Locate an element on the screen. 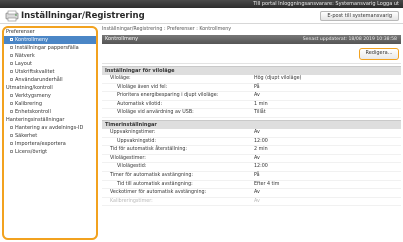 The width and height of the screenshot is (403, 242). settings-row: Tid för automatisk återställning: 2 min is located at coordinates (251, 150).